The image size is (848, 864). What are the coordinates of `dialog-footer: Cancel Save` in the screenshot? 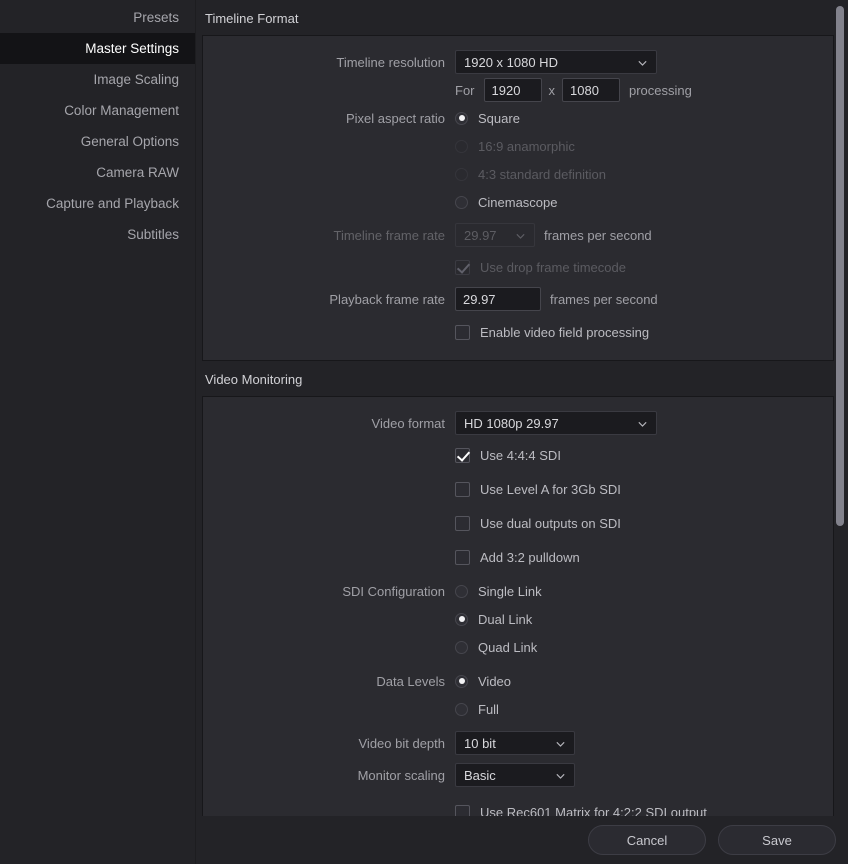 It's located at (522, 840).